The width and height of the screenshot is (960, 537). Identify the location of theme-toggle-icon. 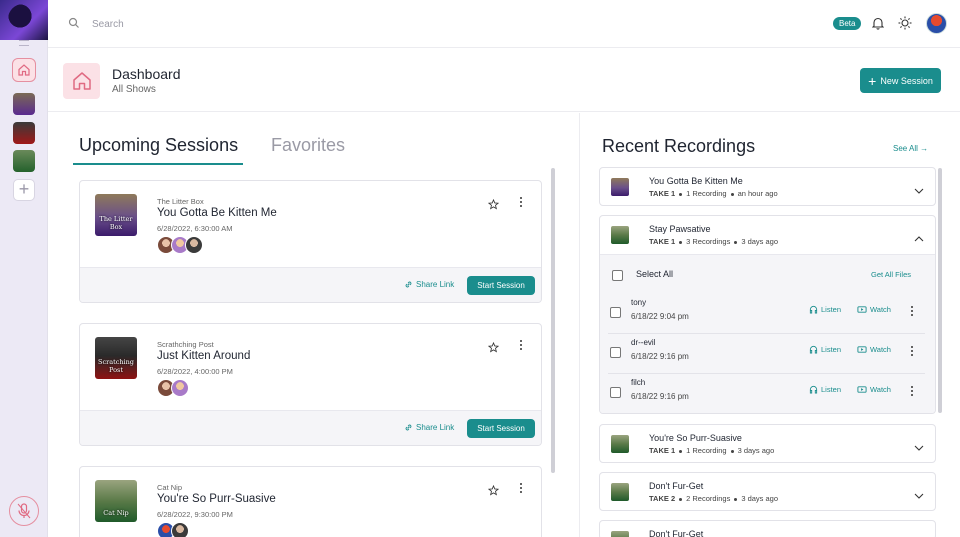
(905, 25).